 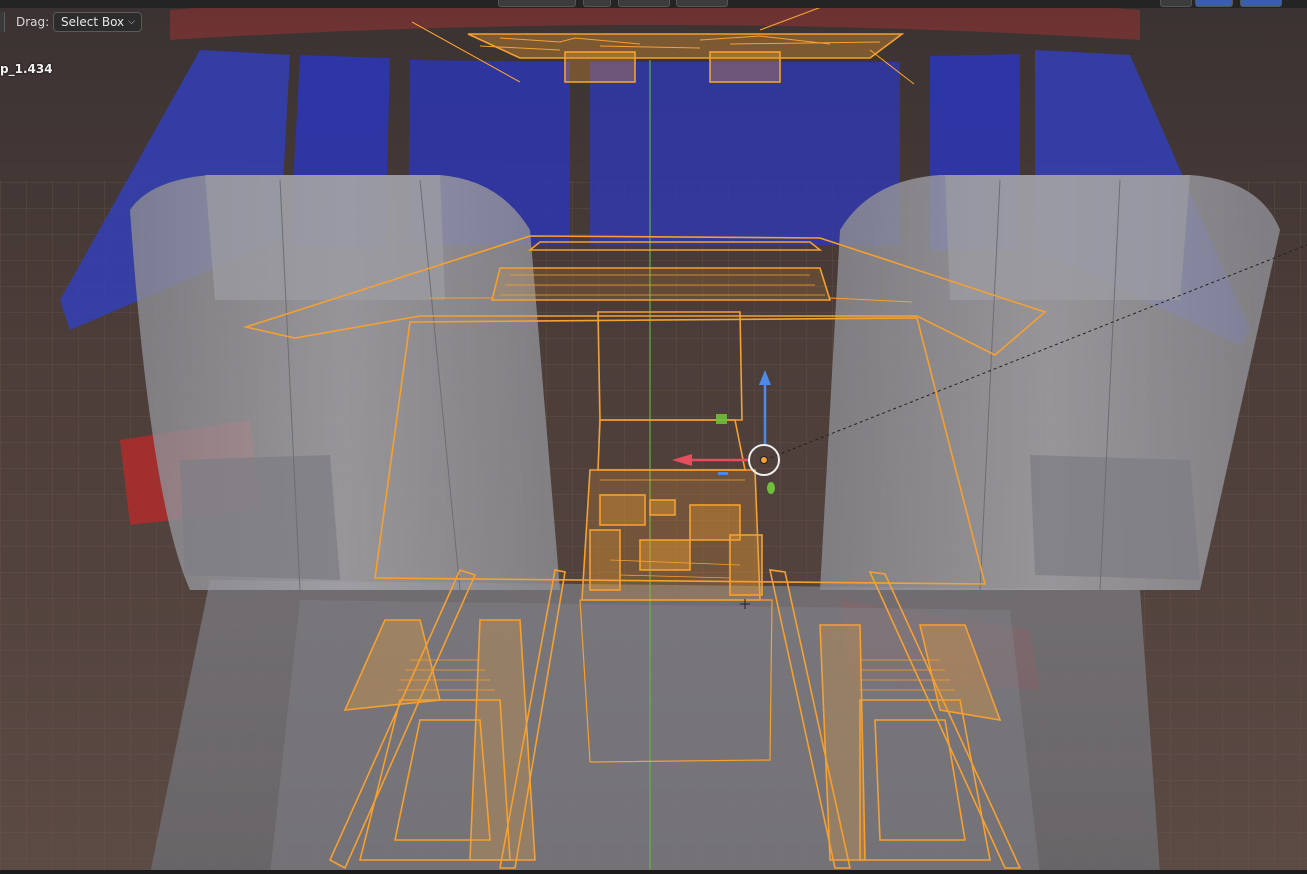 What do you see at coordinates (723, 473) in the screenshot?
I see `gizmo-plane-handle-x` at bounding box center [723, 473].